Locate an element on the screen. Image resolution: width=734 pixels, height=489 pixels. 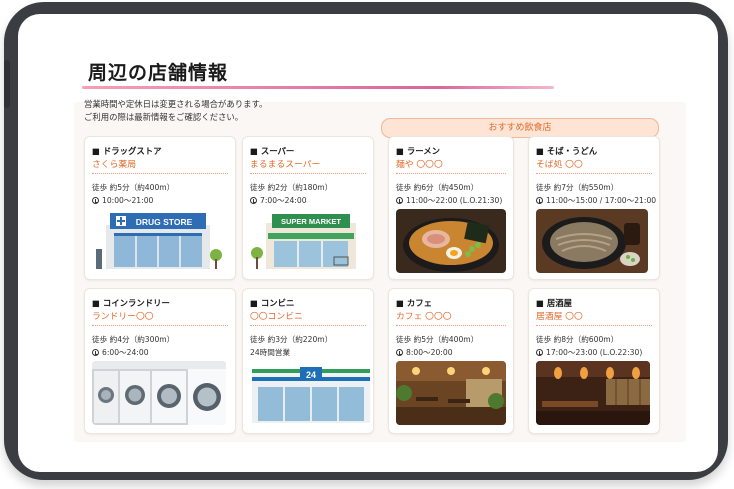
store-hours-text: 17:00〜23:00 (L.O.22:30) is located at coordinates (594, 352).